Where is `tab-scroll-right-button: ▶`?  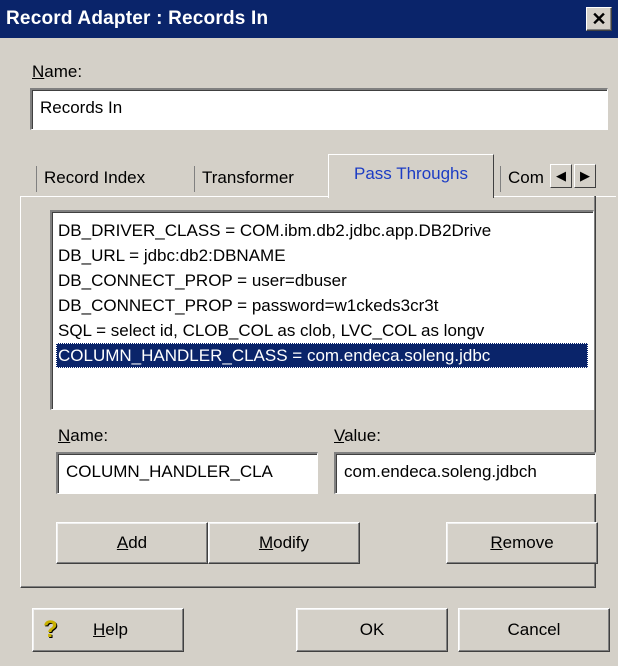 tab-scroll-right-button: ▶ is located at coordinates (585, 176).